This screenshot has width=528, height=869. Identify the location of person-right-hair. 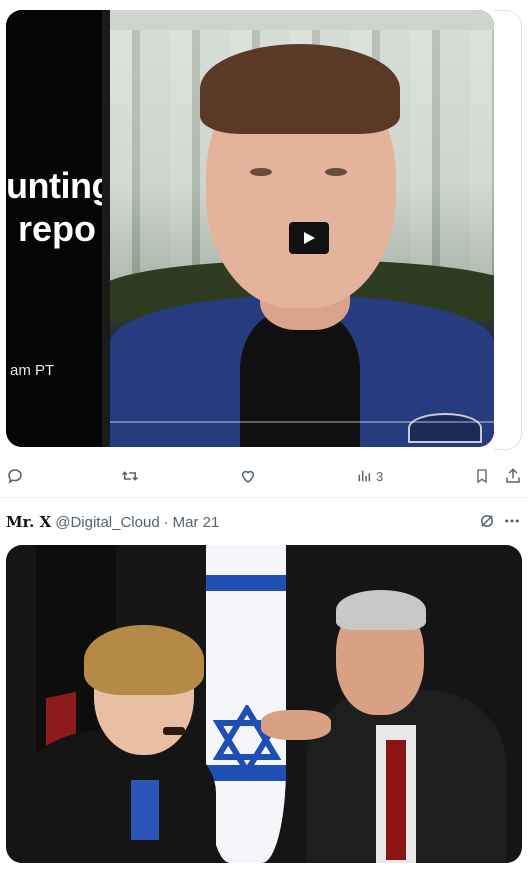
(381, 610).